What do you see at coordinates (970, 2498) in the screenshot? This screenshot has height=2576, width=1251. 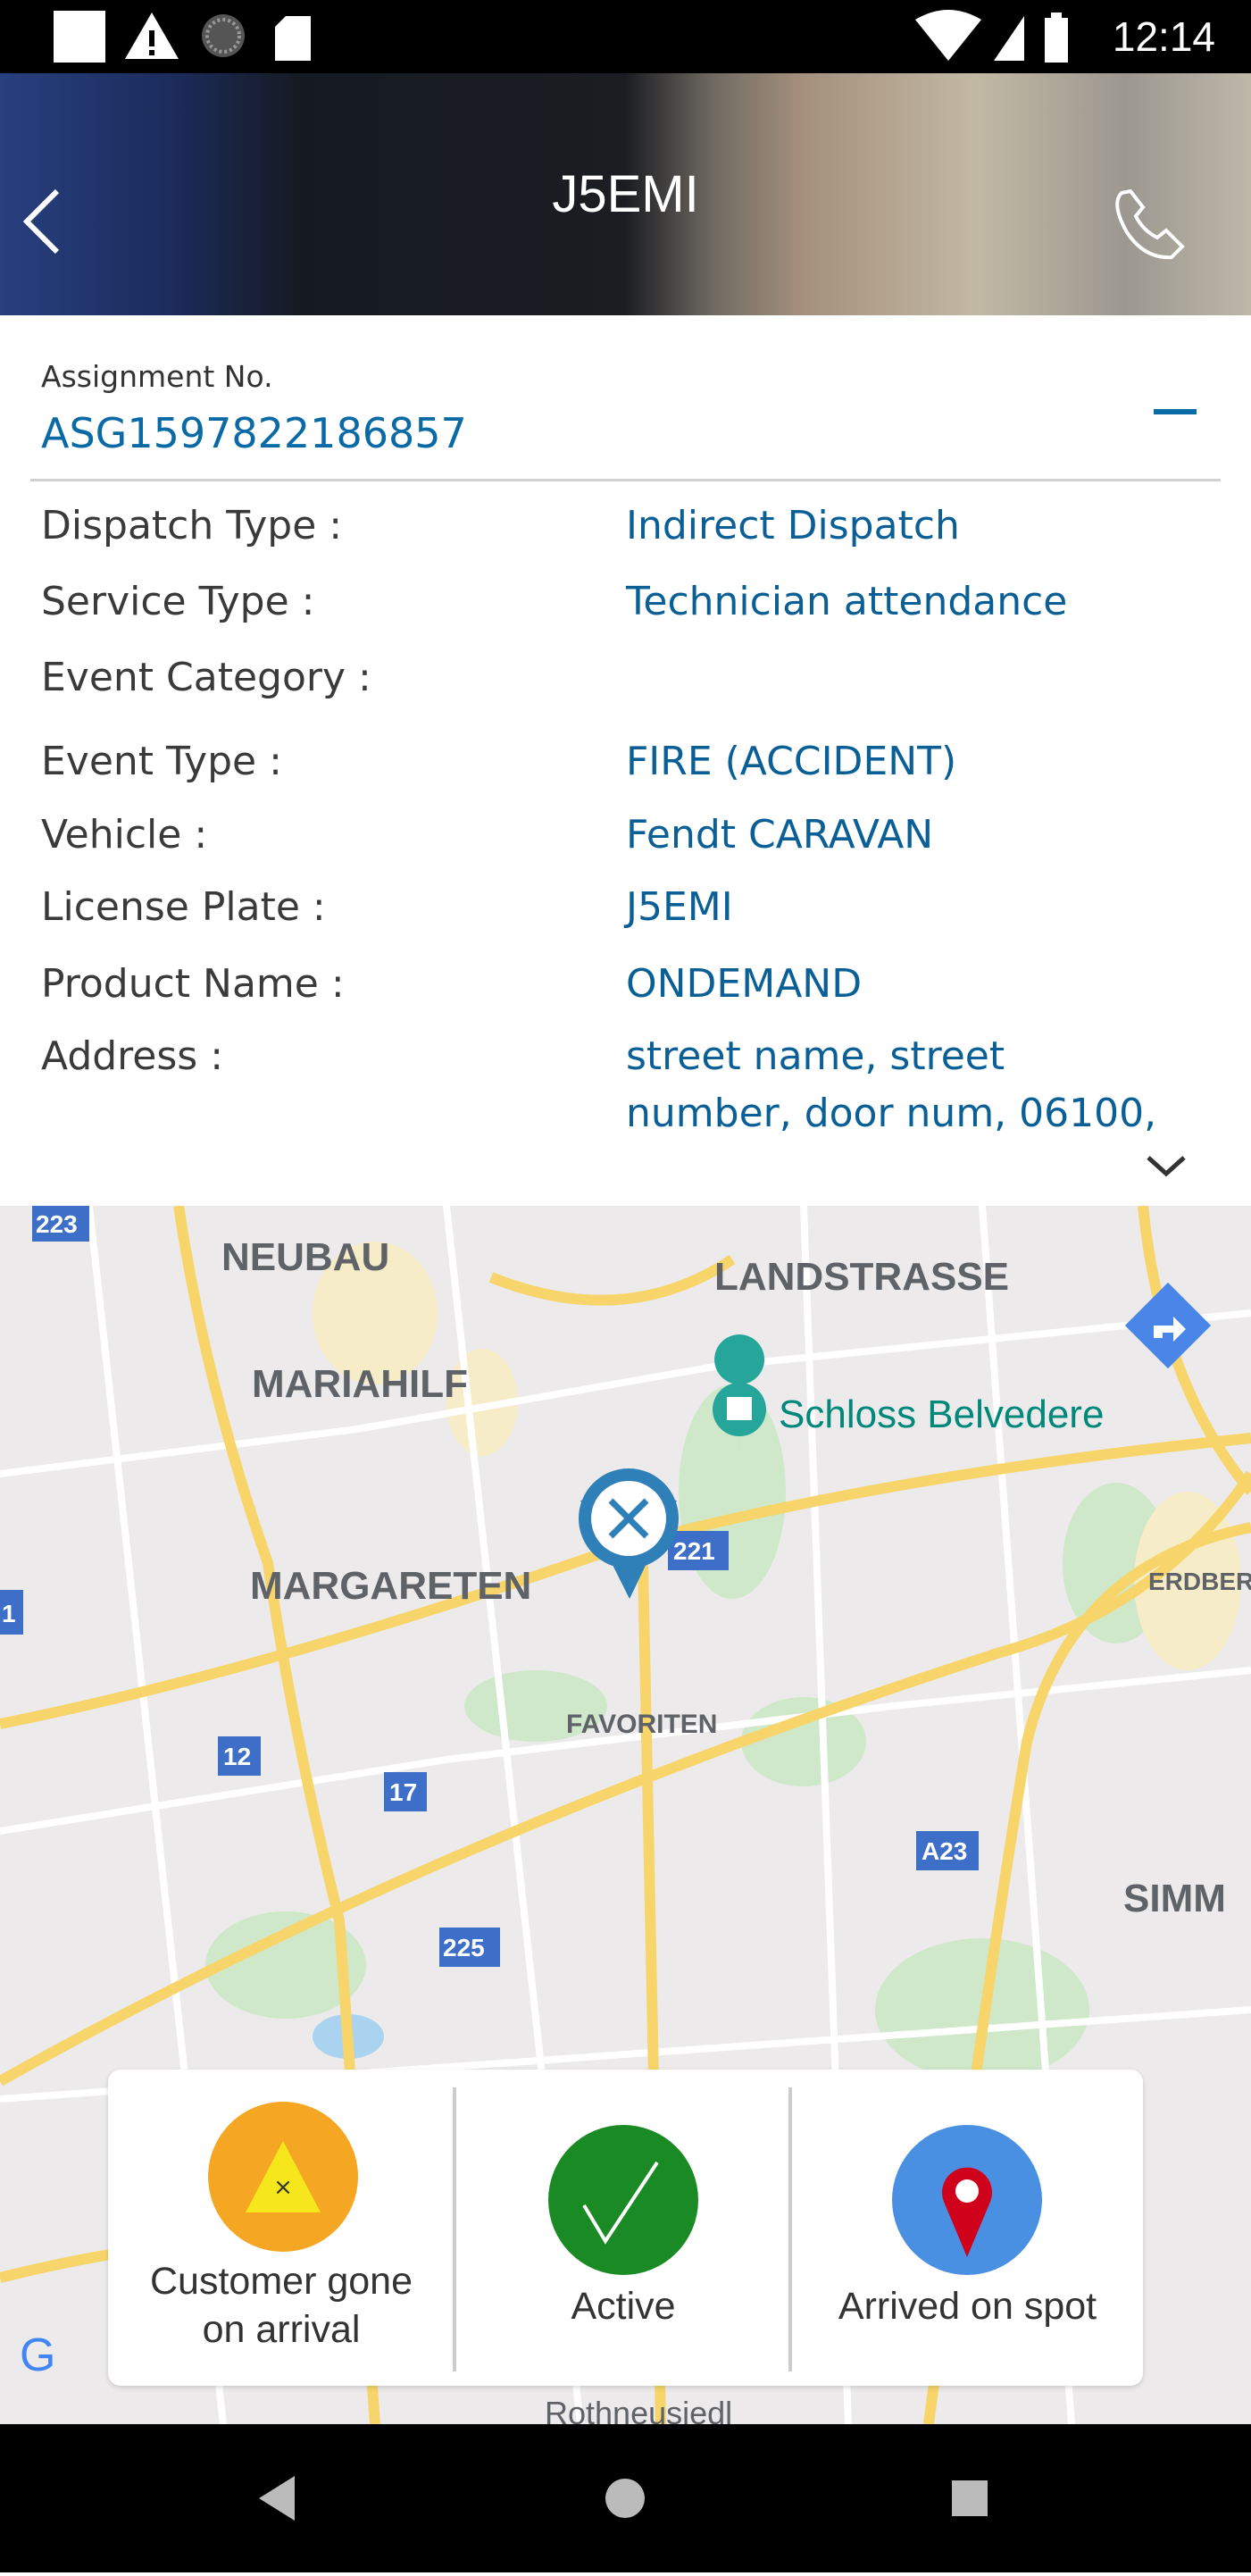 I see `nav-recents-button` at bounding box center [970, 2498].